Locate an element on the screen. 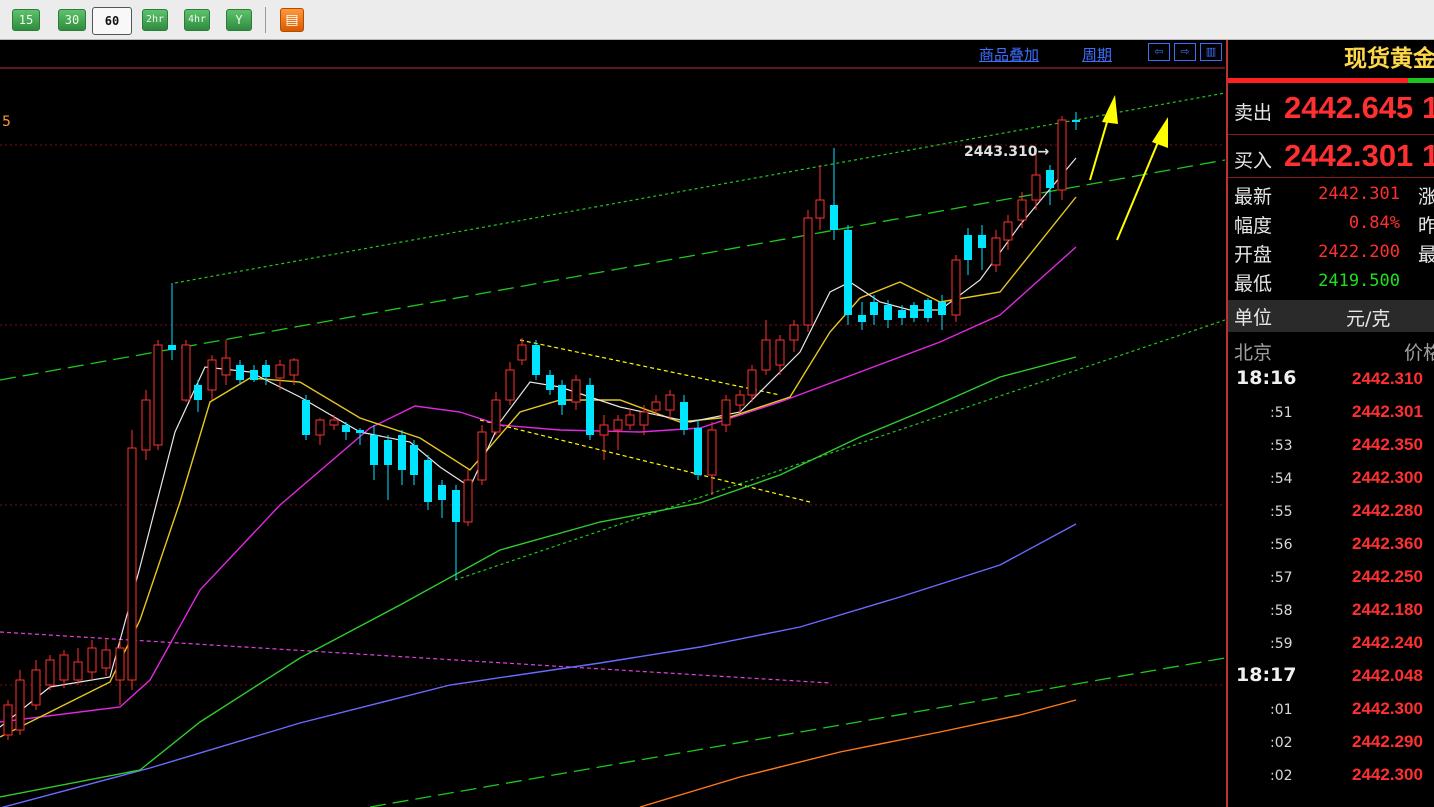 The width and height of the screenshot is (1434, 807). timeframe-2hr-button: 2hr is located at coordinates (155, 20).